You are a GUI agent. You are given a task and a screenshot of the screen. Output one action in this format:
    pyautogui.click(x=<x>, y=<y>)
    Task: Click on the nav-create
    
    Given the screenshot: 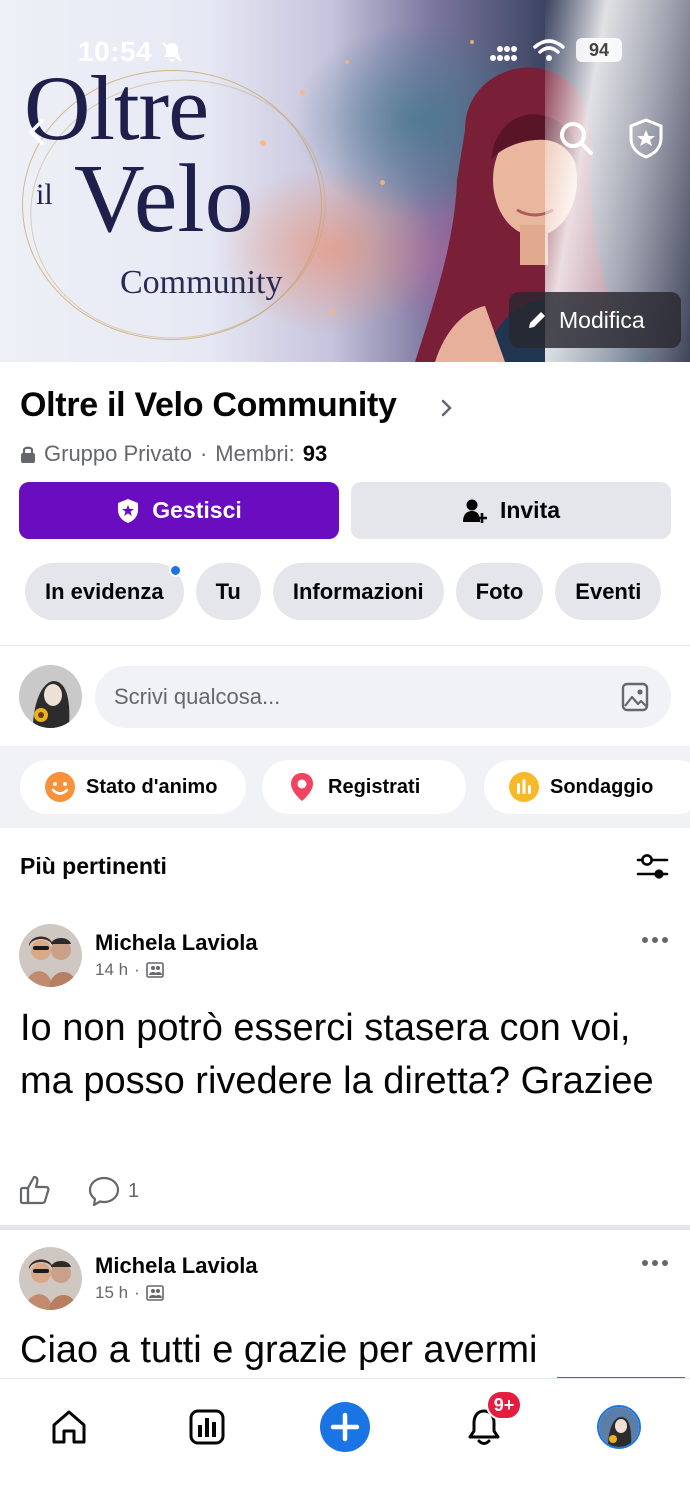 What is the action you would take?
    pyautogui.click(x=345, y=1427)
    